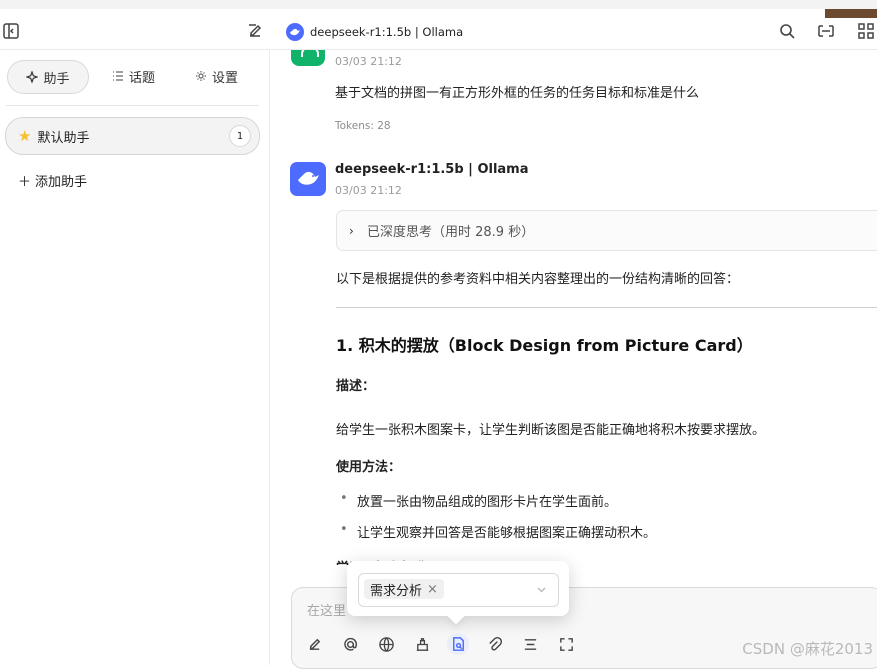 The image size is (877, 669). What do you see at coordinates (351, 230) in the screenshot?
I see `chevron-right-icon: ›` at bounding box center [351, 230].